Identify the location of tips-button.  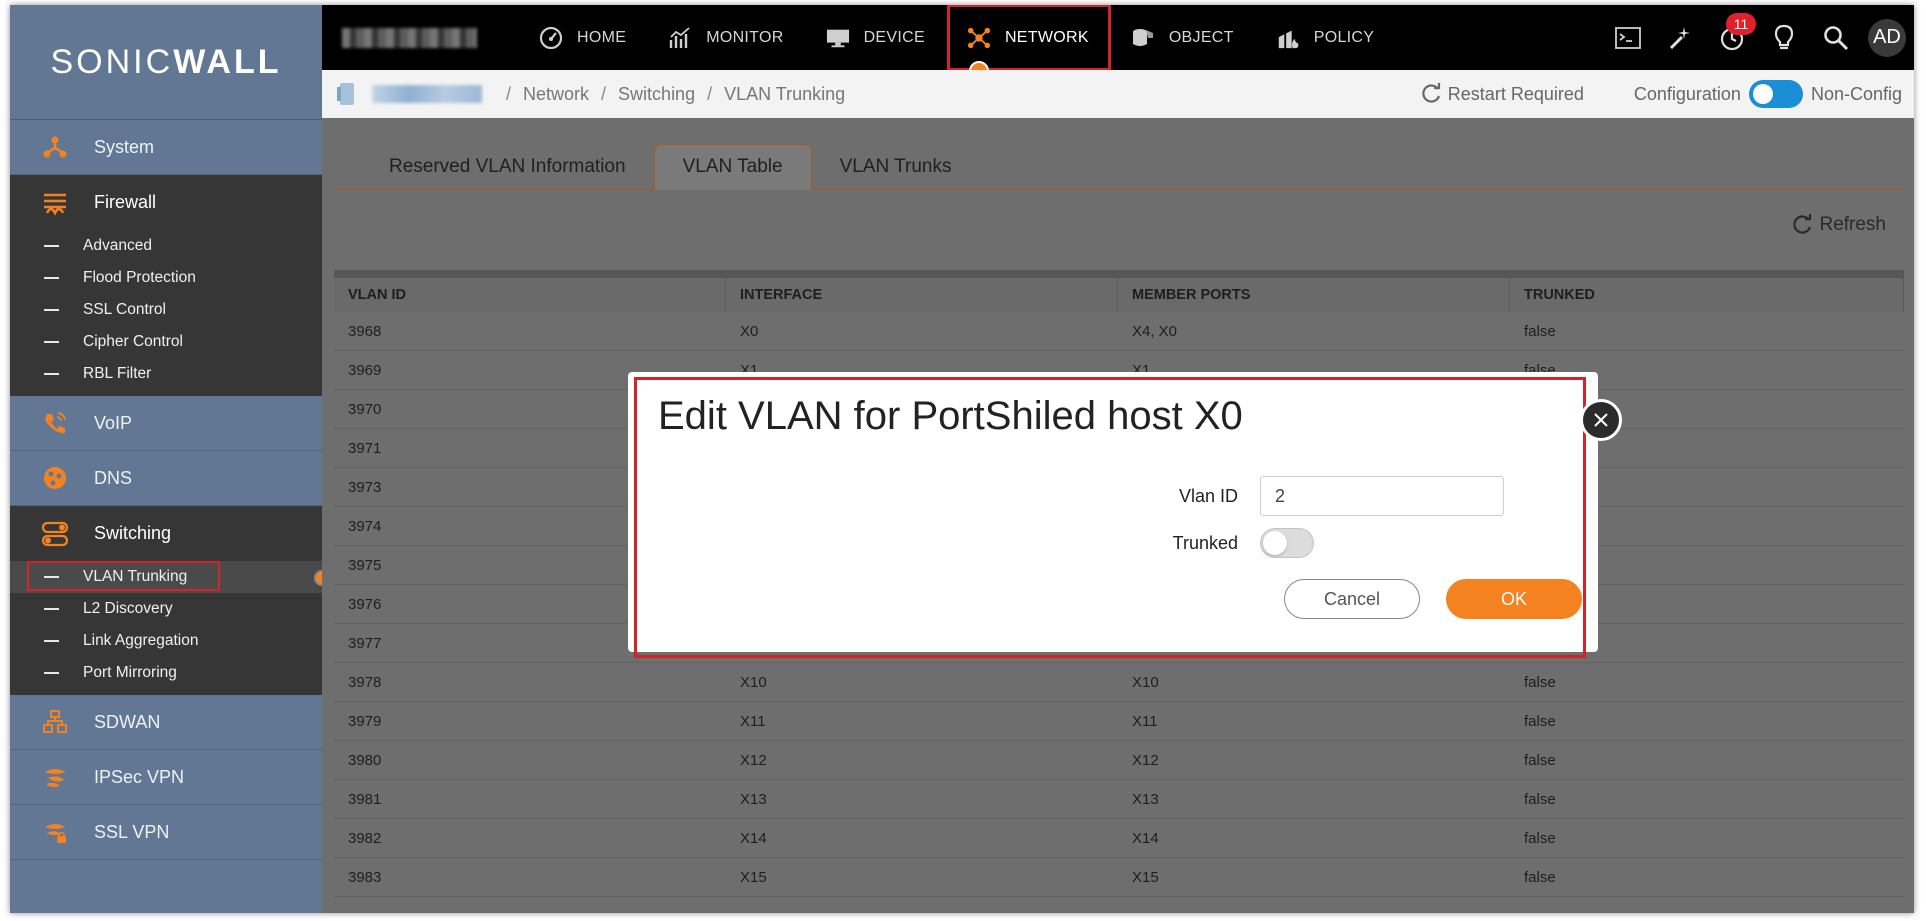
(1784, 37).